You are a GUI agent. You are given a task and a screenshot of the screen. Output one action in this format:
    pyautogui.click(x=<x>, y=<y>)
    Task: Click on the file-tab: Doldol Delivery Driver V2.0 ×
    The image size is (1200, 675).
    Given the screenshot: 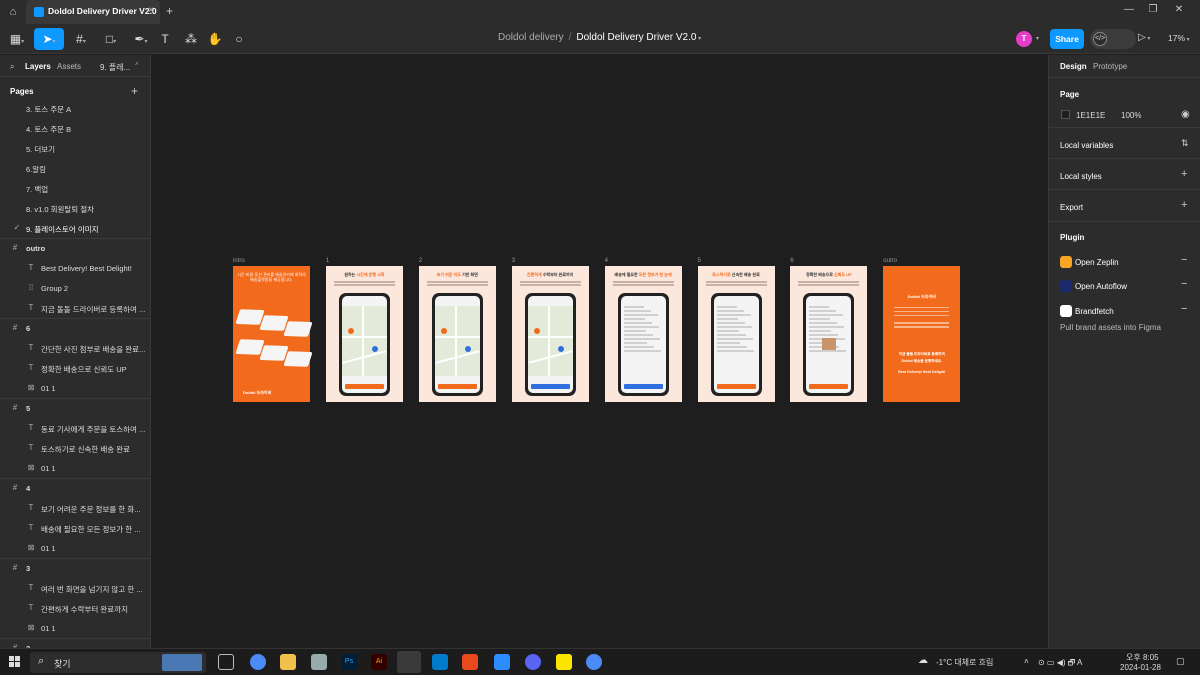 What is the action you would take?
    pyautogui.click(x=93, y=12)
    